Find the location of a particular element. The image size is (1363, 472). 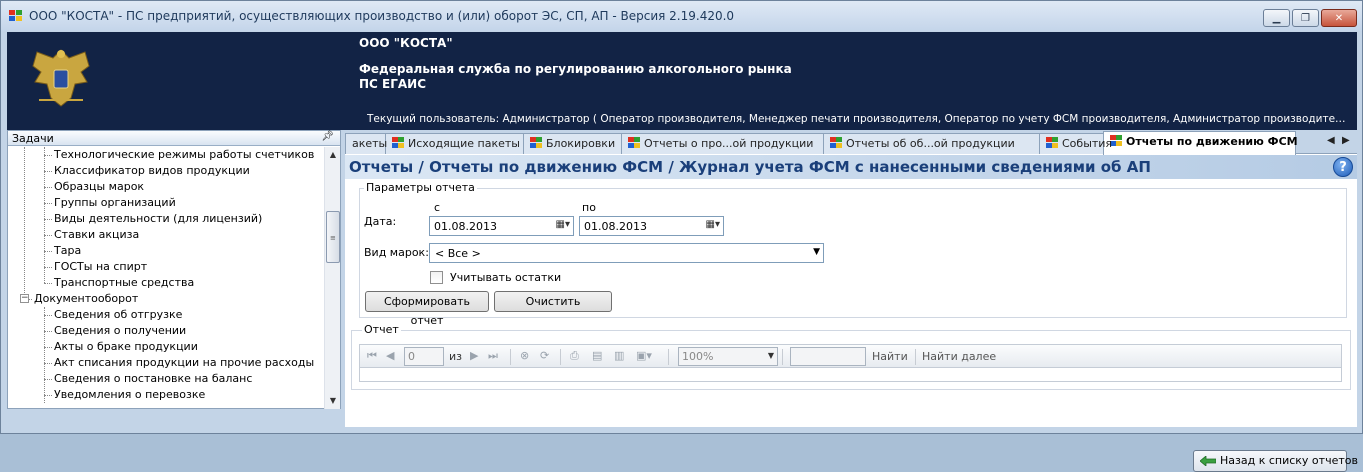

tab-label: акеты is located at coordinates (370, 143).